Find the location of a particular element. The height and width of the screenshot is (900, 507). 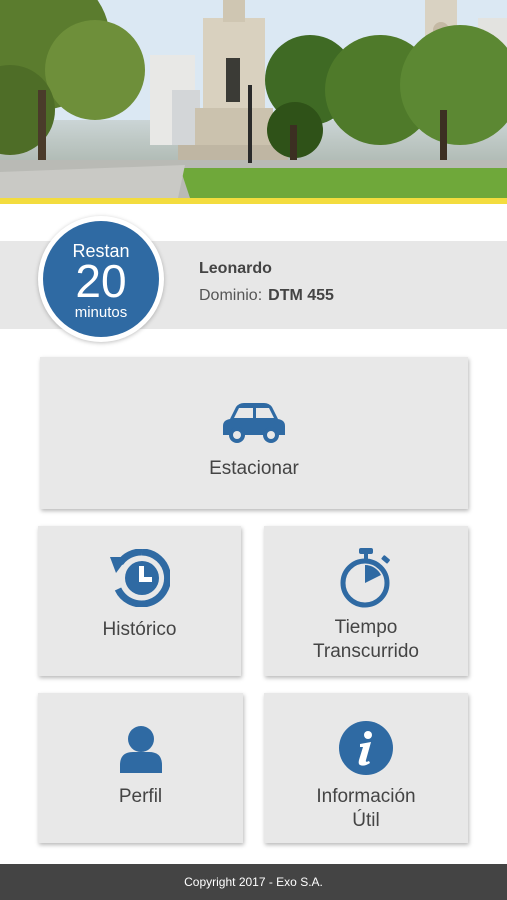

tiempo-label-line2: Transcurrido is located at coordinates (366, 651).